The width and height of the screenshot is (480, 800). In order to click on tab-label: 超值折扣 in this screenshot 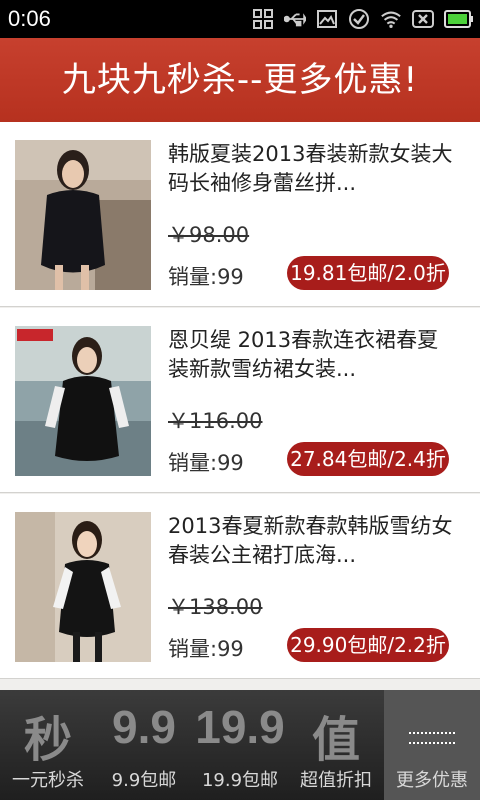, I will do `click(336, 780)`.